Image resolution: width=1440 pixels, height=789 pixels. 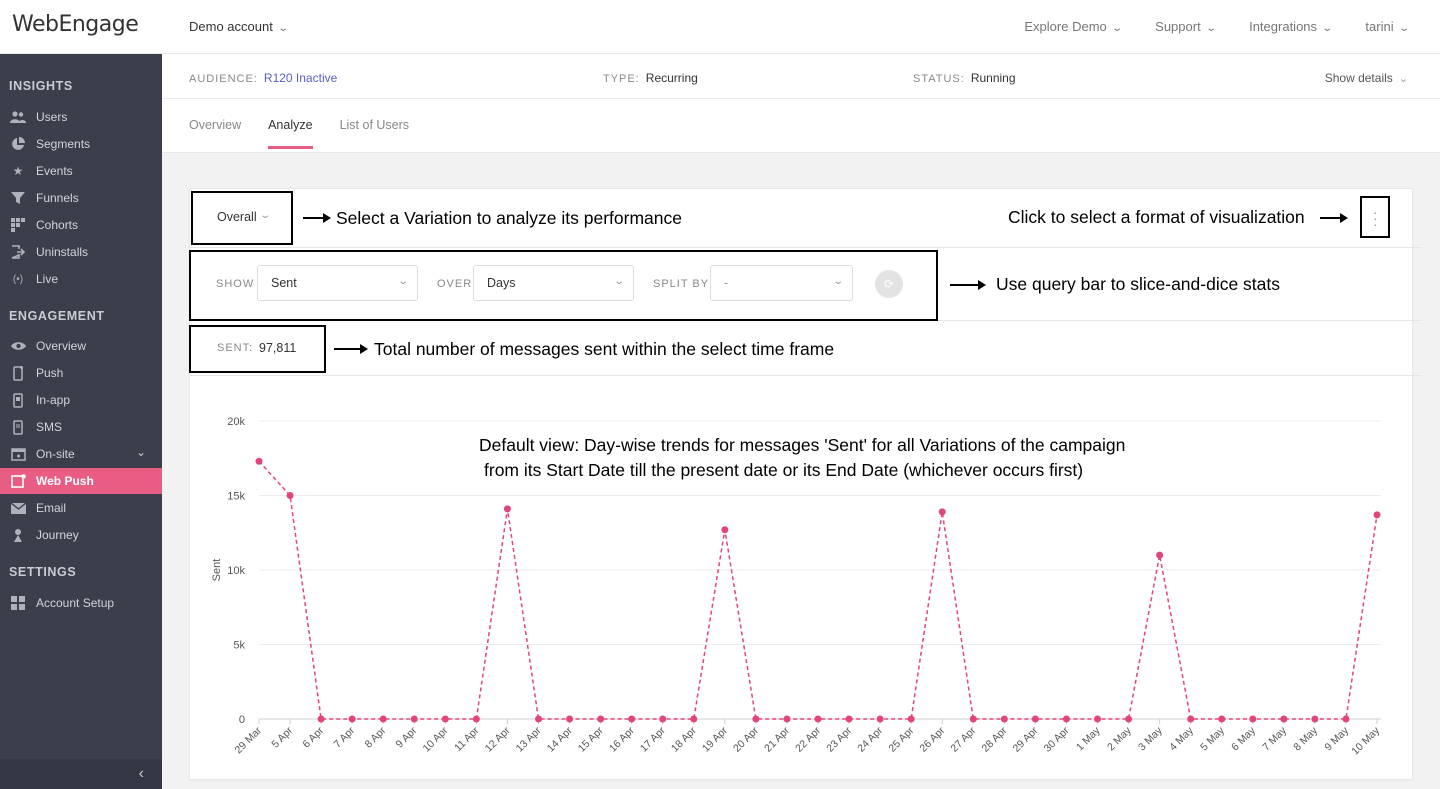 I want to click on variation-select: Overall ⌄, so click(x=242, y=218).